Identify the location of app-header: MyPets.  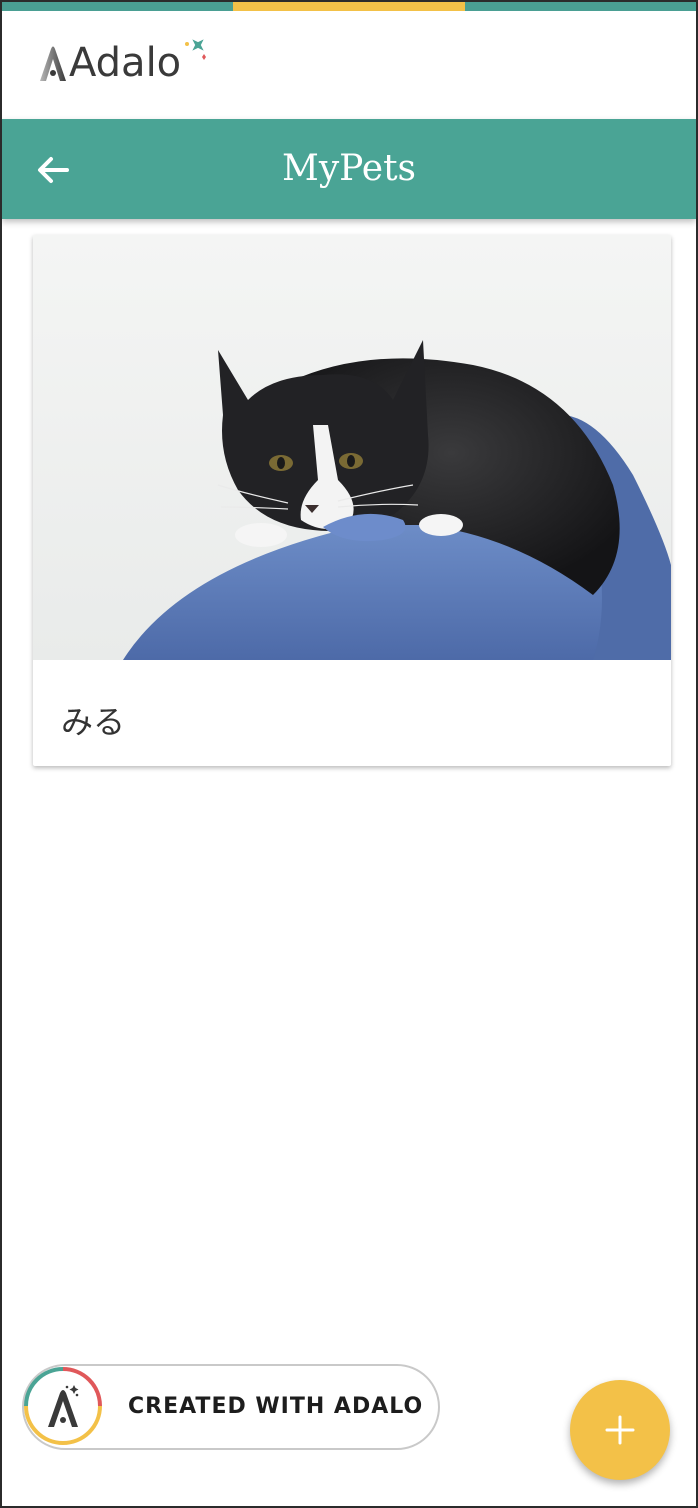
(349, 169).